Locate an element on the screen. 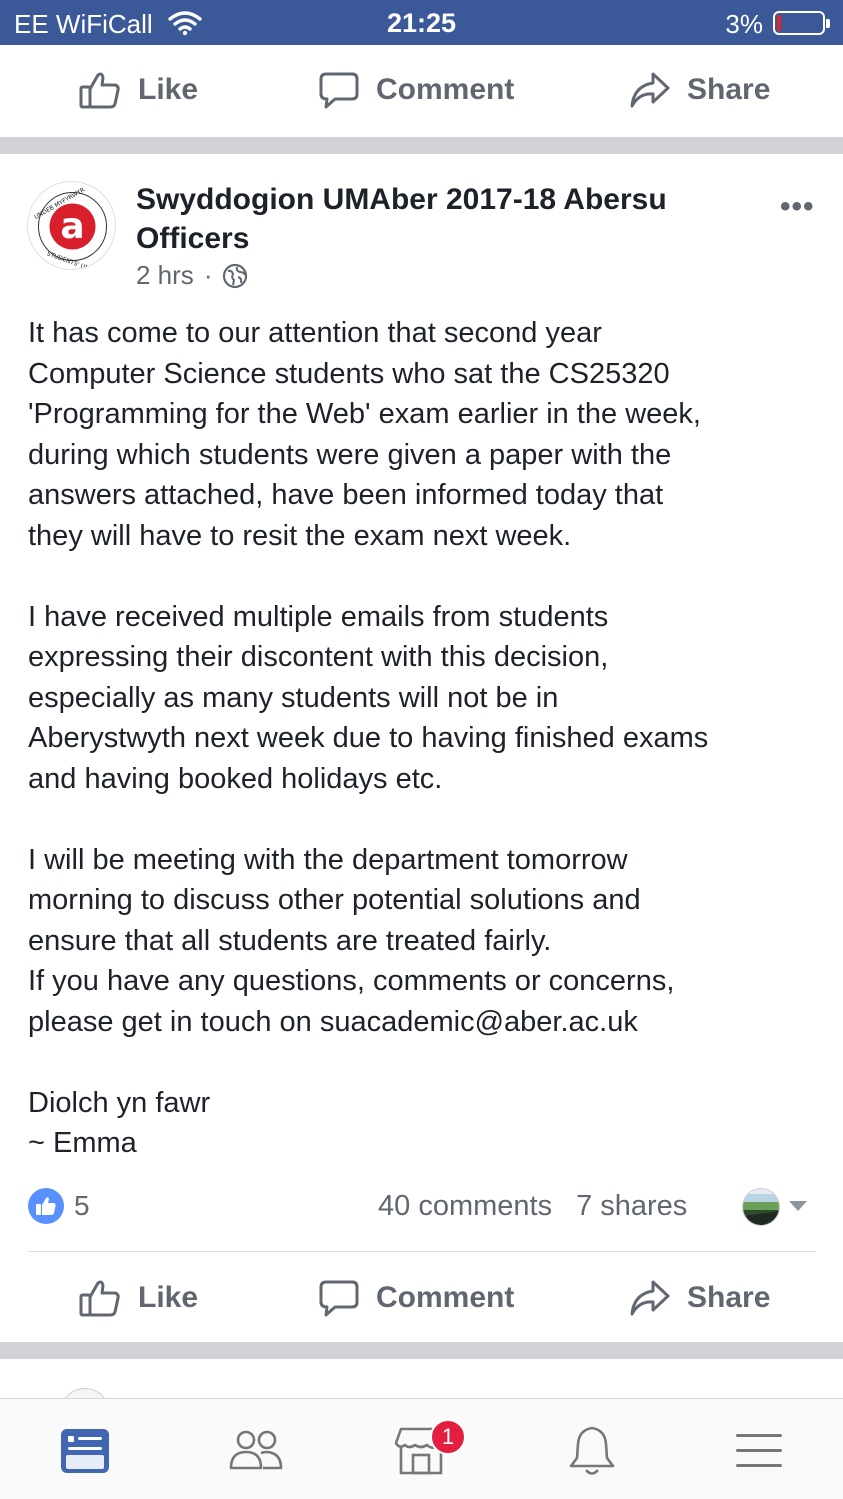  news-feed-icon is located at coordinates (85, 1451).